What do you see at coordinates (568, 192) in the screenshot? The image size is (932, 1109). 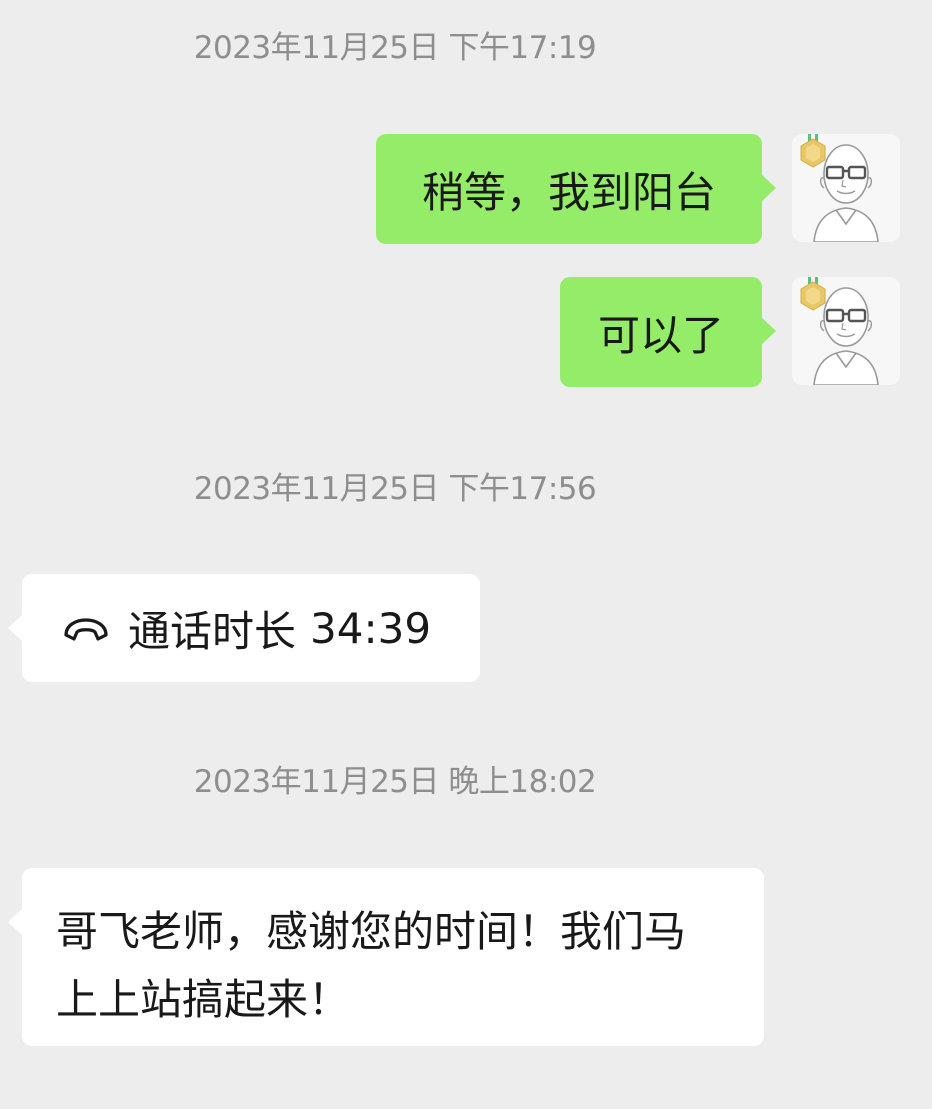 I see `message-text: 稍等，我到阳台` at bounding box center [568, 192].